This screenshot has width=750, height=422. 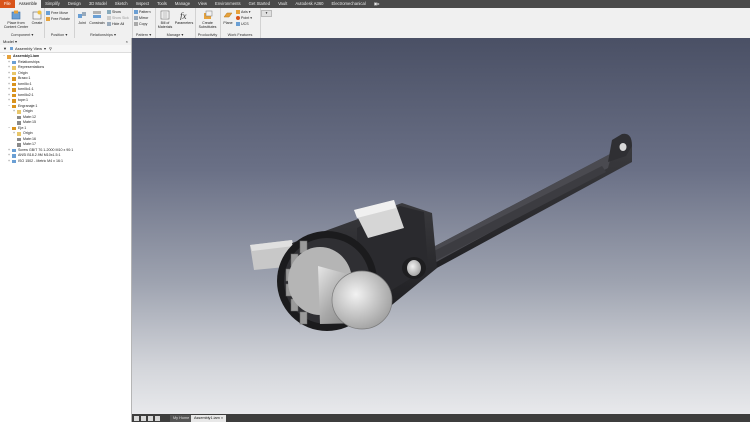 I want to click on relationships-icon, so click(x=14, y=62).